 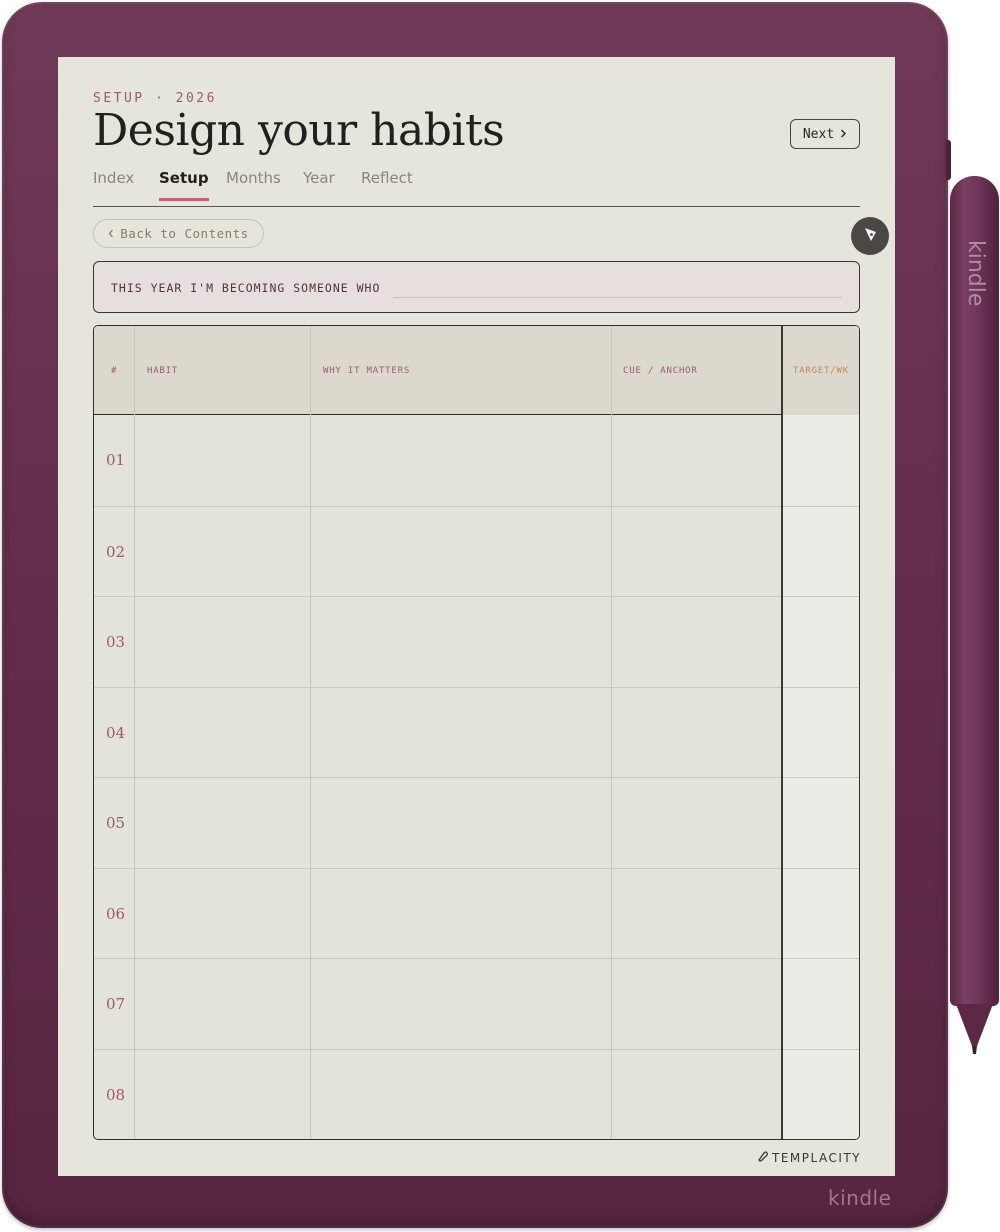 I want to click on tab-reflect: Reflect, so click(x=387, y=185).